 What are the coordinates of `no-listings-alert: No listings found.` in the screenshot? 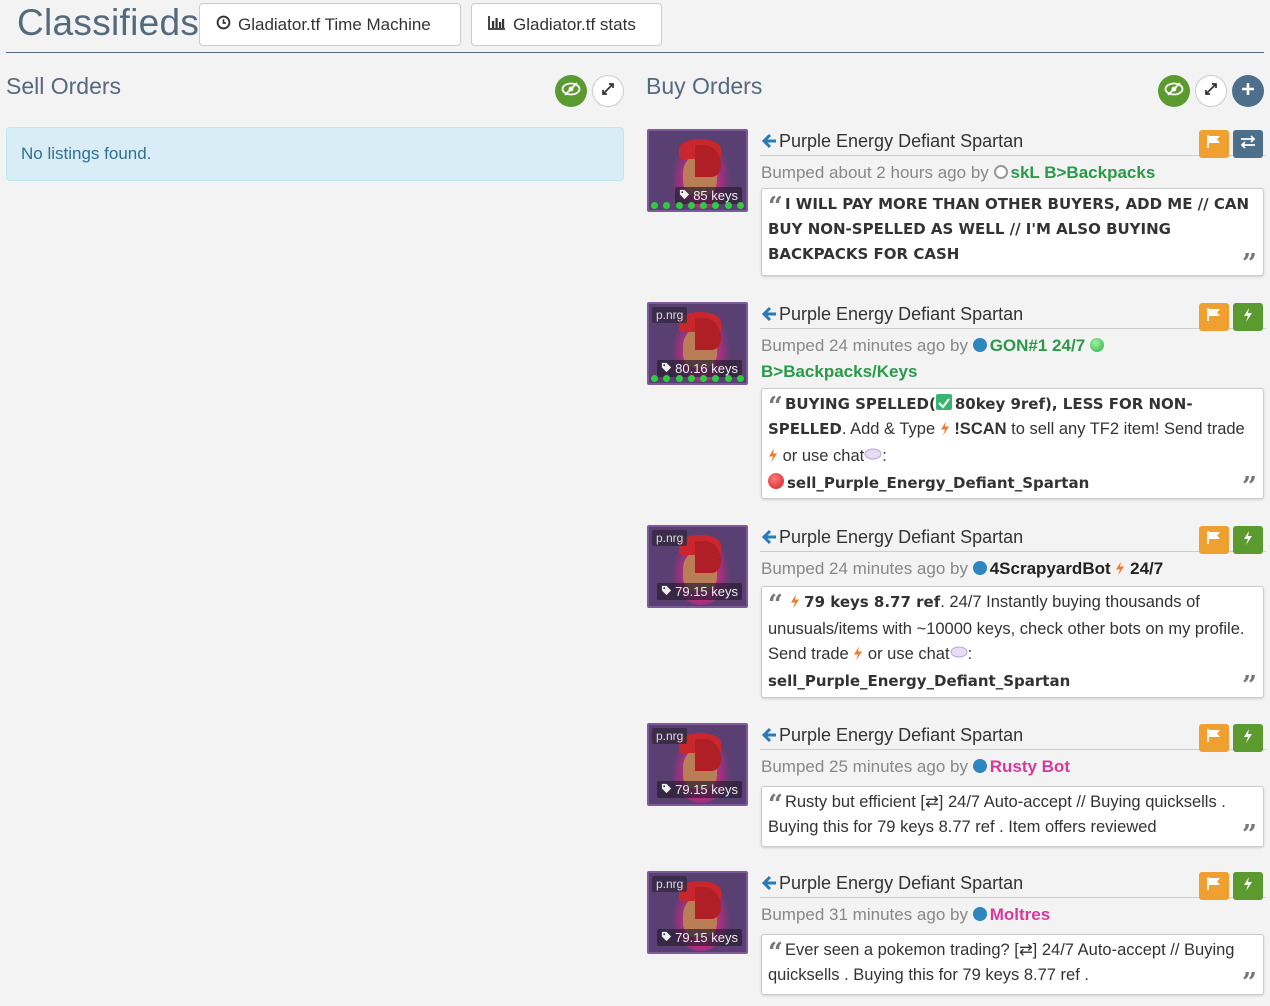 It's located at (315, 154).